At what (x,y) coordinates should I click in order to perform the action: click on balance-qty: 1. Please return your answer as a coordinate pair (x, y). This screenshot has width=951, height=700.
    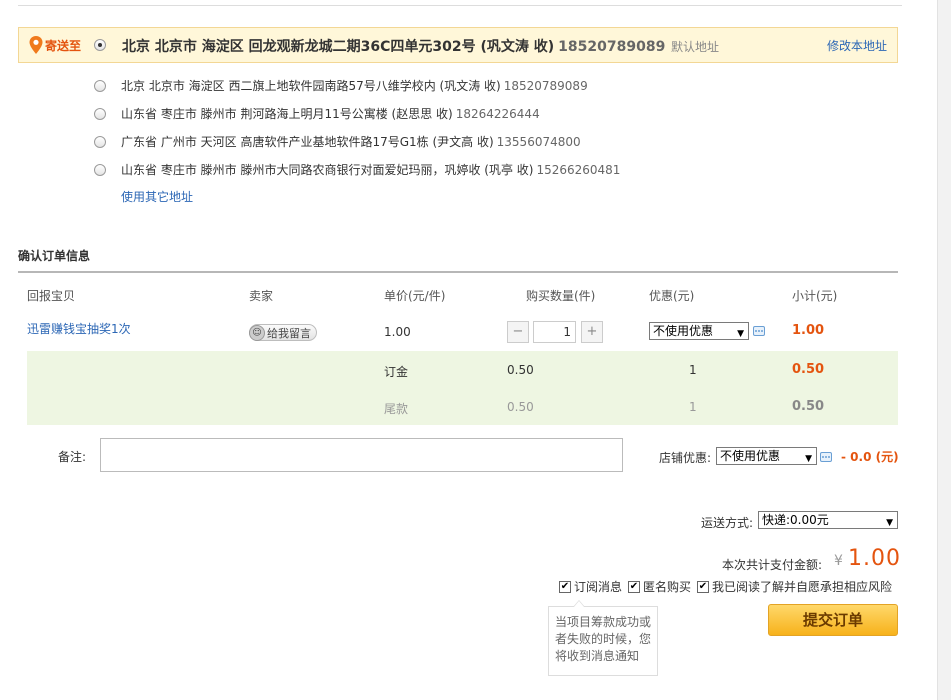
    Looking at the image, I should click on (693, 407).